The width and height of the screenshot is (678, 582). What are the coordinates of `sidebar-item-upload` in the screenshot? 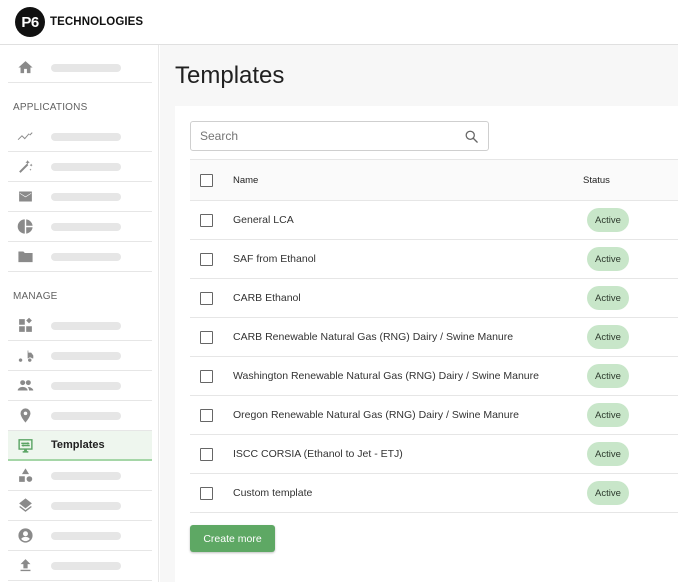 It's located at (80, 566).